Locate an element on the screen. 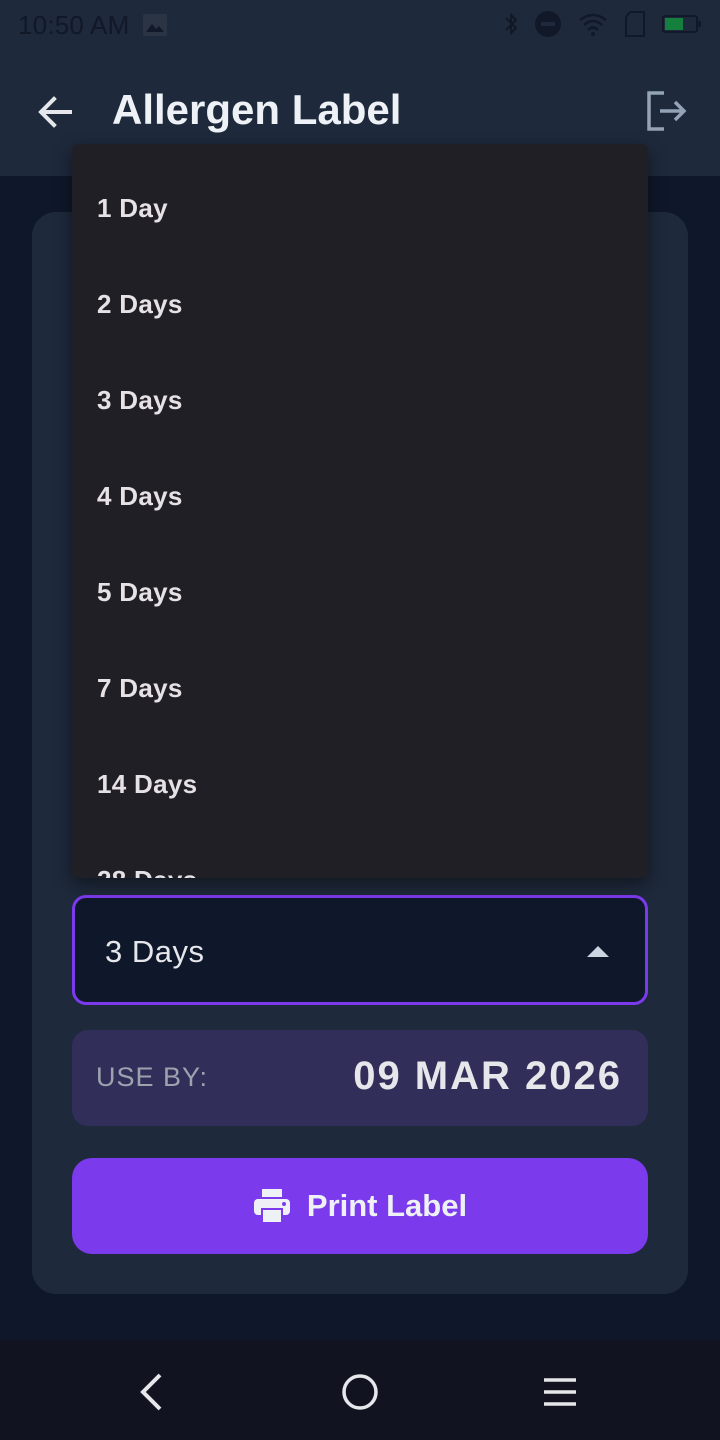  use-by-date: 09 MAR 2026 is located at coordinates (487, 1076).